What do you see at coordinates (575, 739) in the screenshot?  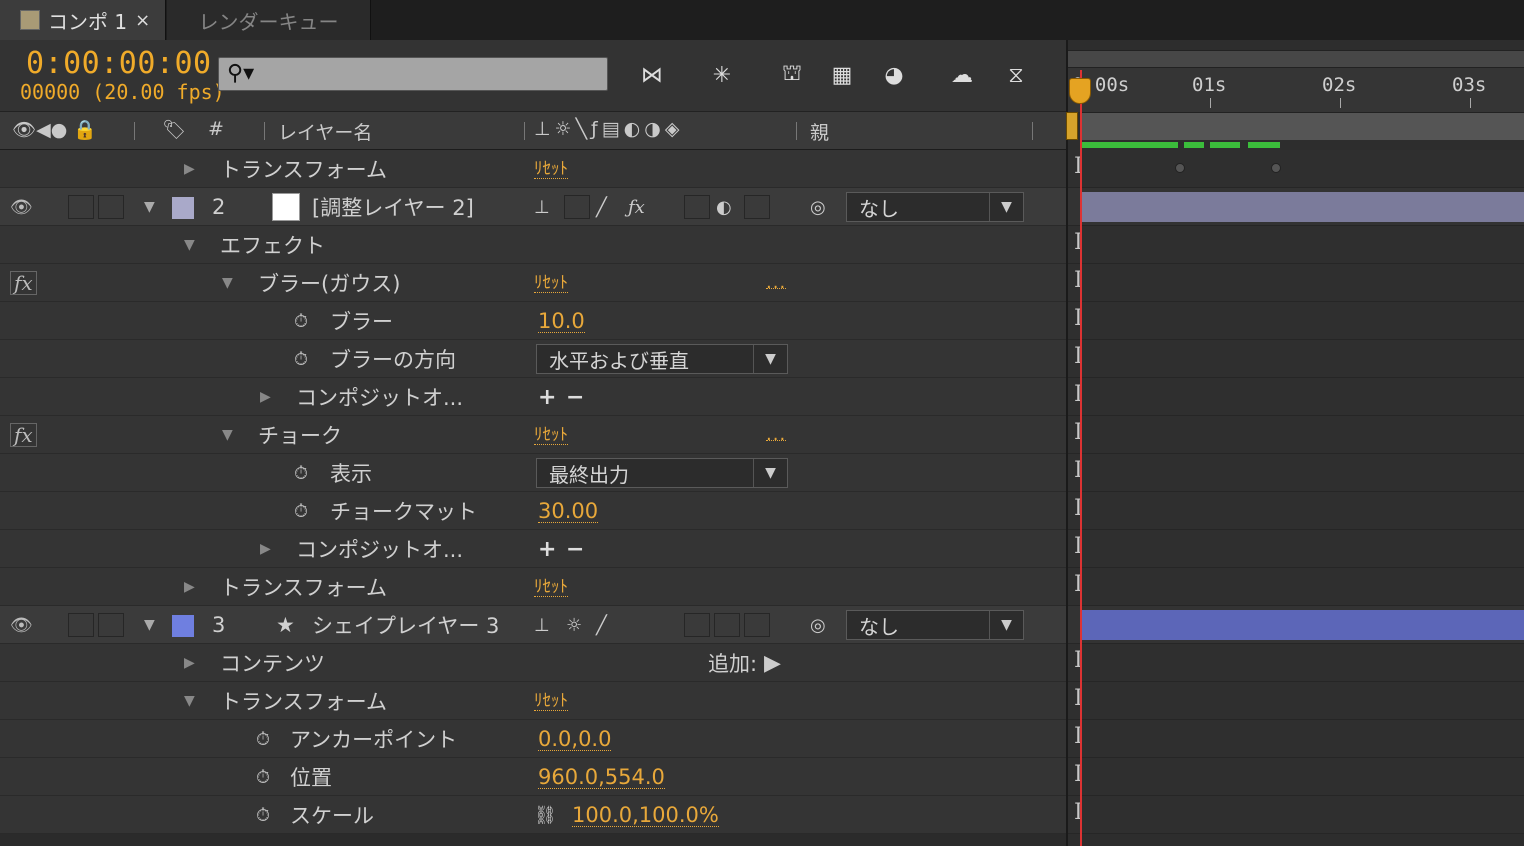 I see `param-value: 0.0,0.0` at bounding box center [575, 739].